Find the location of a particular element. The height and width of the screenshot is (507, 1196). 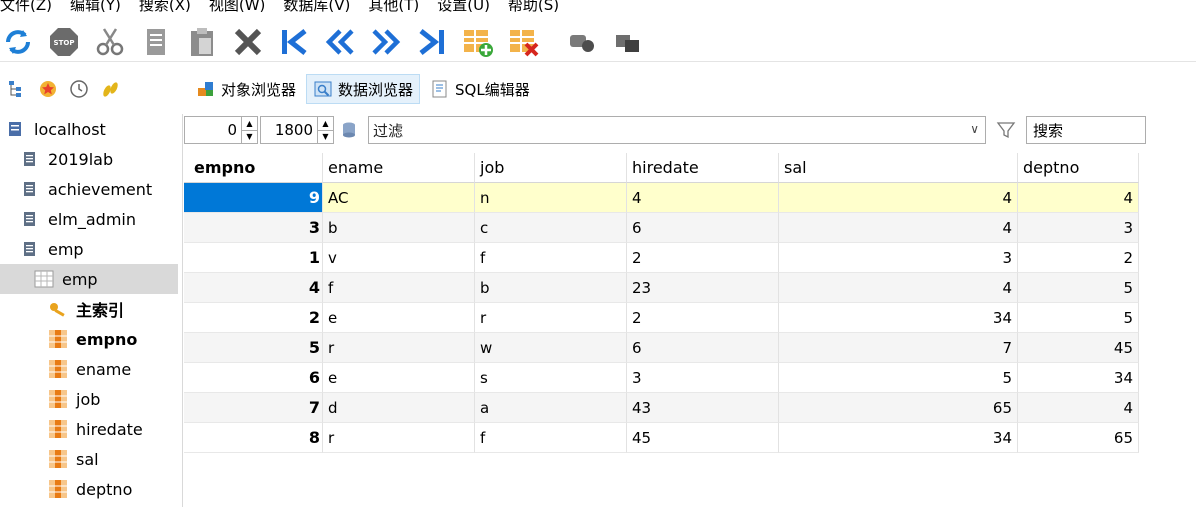

tab-data-browser: 数据浏览器 is located at coordinates (363, 89).